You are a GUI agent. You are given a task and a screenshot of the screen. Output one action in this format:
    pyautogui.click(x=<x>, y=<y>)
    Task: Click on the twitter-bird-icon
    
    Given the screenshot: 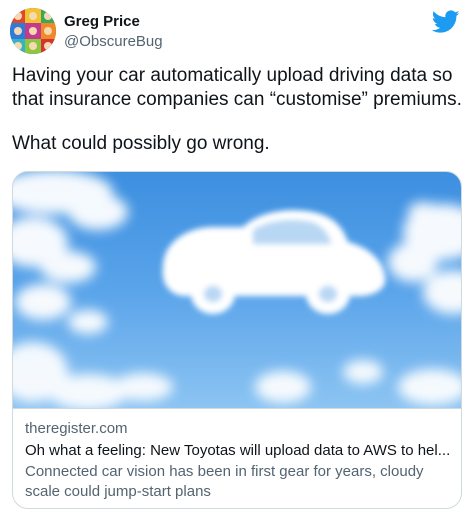 What is the action you would take?
    pyautogui.click(x=445, y=22)
    